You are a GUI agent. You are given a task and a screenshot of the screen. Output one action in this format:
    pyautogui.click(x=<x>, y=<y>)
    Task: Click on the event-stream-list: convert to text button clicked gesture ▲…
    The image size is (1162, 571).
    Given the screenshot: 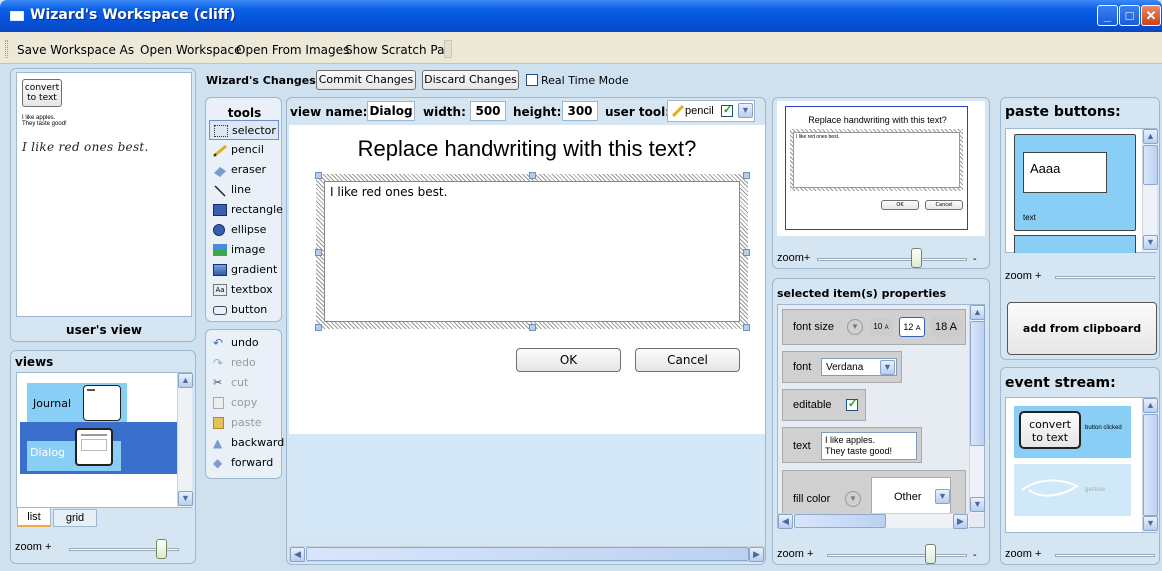 What is the action you would take?
    pyautogui.click(x=1081, y=465)
    